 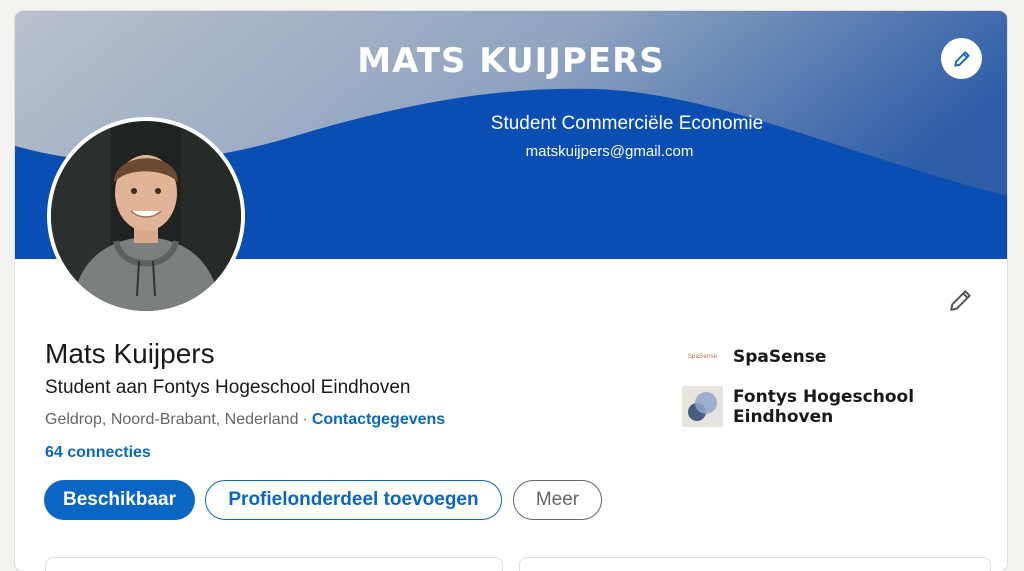 What do you see at coordinates (378, 419) in the screenshot?
I see `contact-info-link: Contactgegevens` at bounding box center [378, 419].